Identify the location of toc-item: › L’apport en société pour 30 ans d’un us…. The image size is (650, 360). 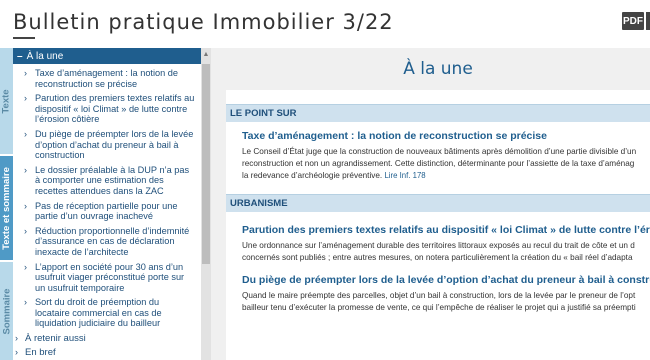
(107, 278).